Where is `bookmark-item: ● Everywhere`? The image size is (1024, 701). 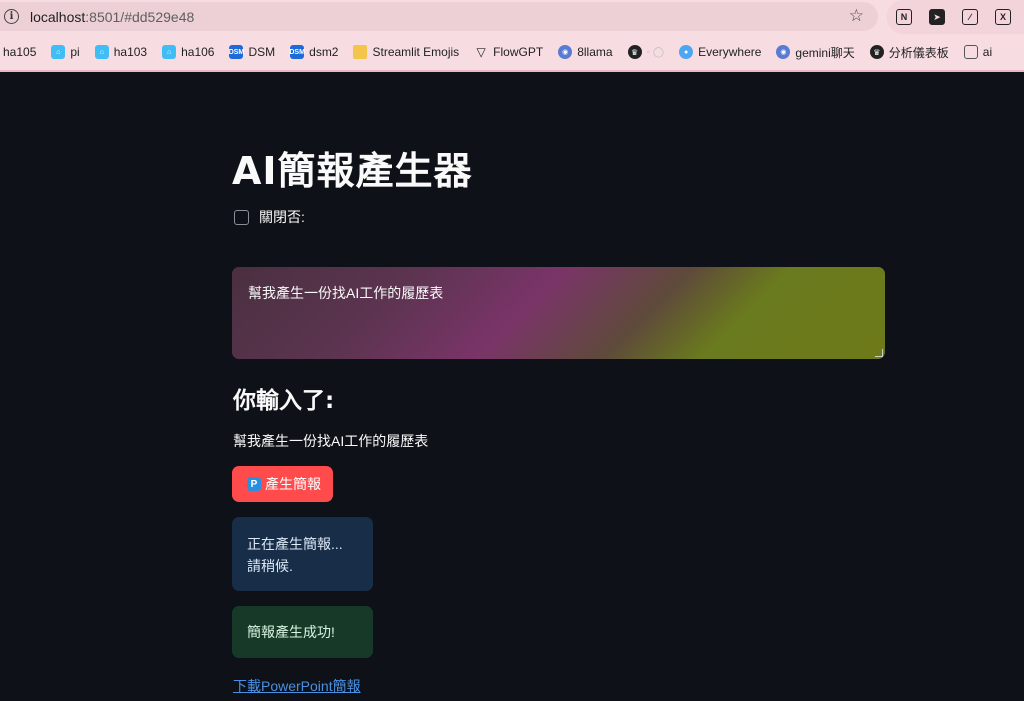
bookmark-item: ● Everywhere is located at coordinates (720, 52).